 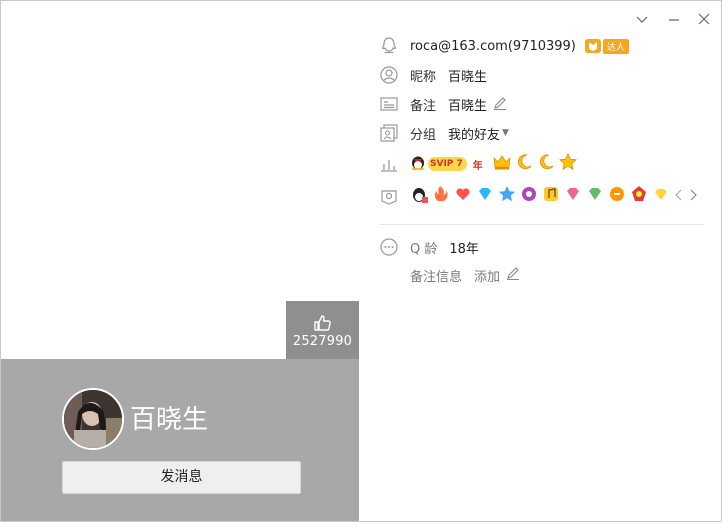 I want to click on close-button, so click(x=704, y=19).